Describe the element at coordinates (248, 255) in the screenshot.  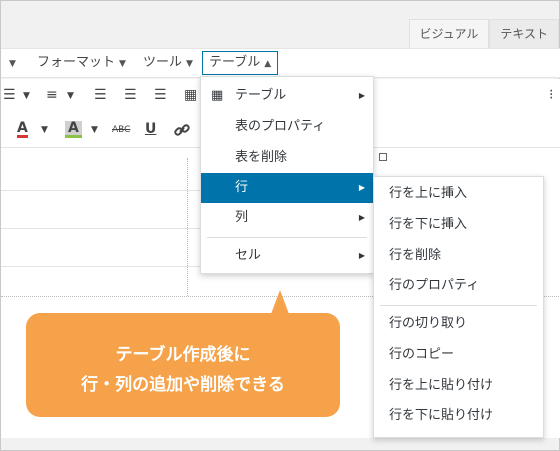
I see `menu-item-label: セル` at that location.